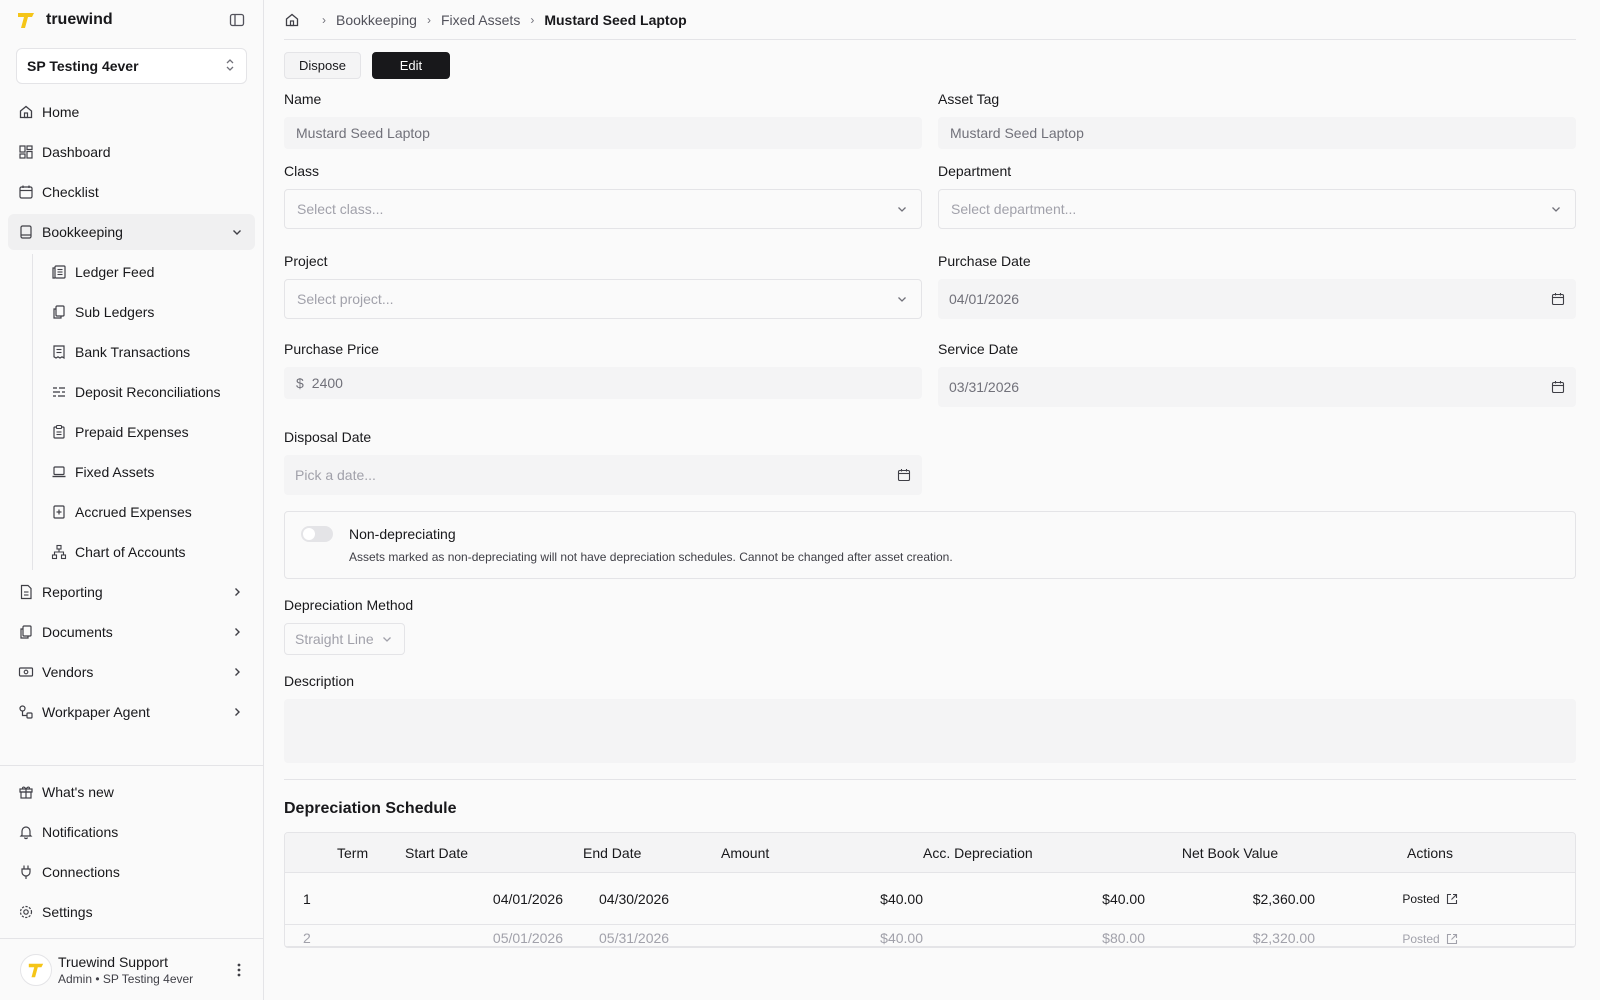  What do you see at coordinates (978, 349) in the screenshot?
I see `service-date-label: Service Date` at bounding box center [978, 349].